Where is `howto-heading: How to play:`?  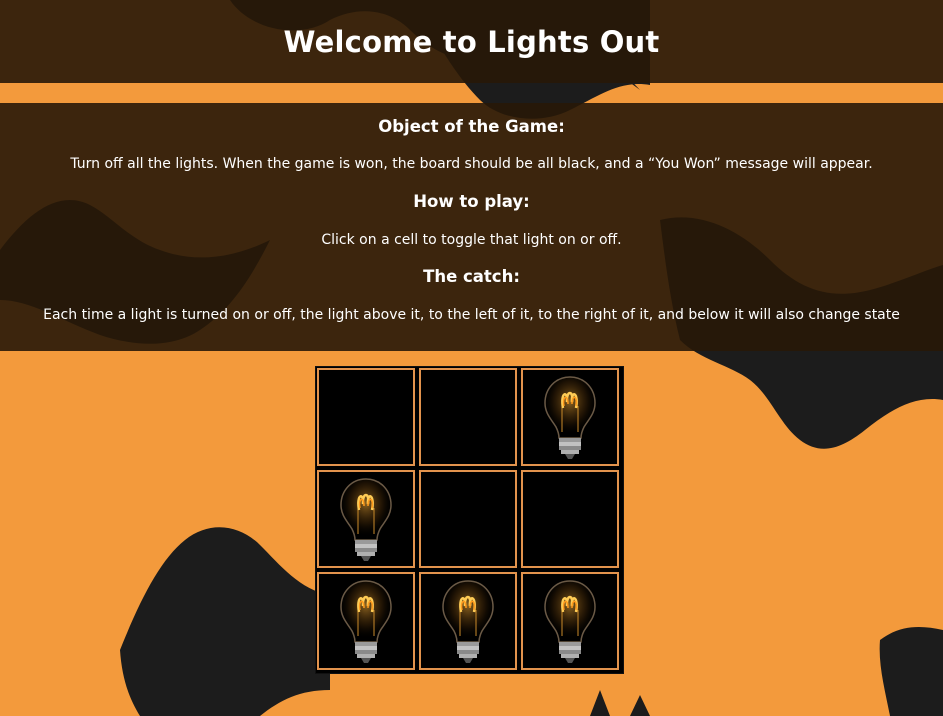
howto-heading: How to play: is located at coordinates (471, 201).